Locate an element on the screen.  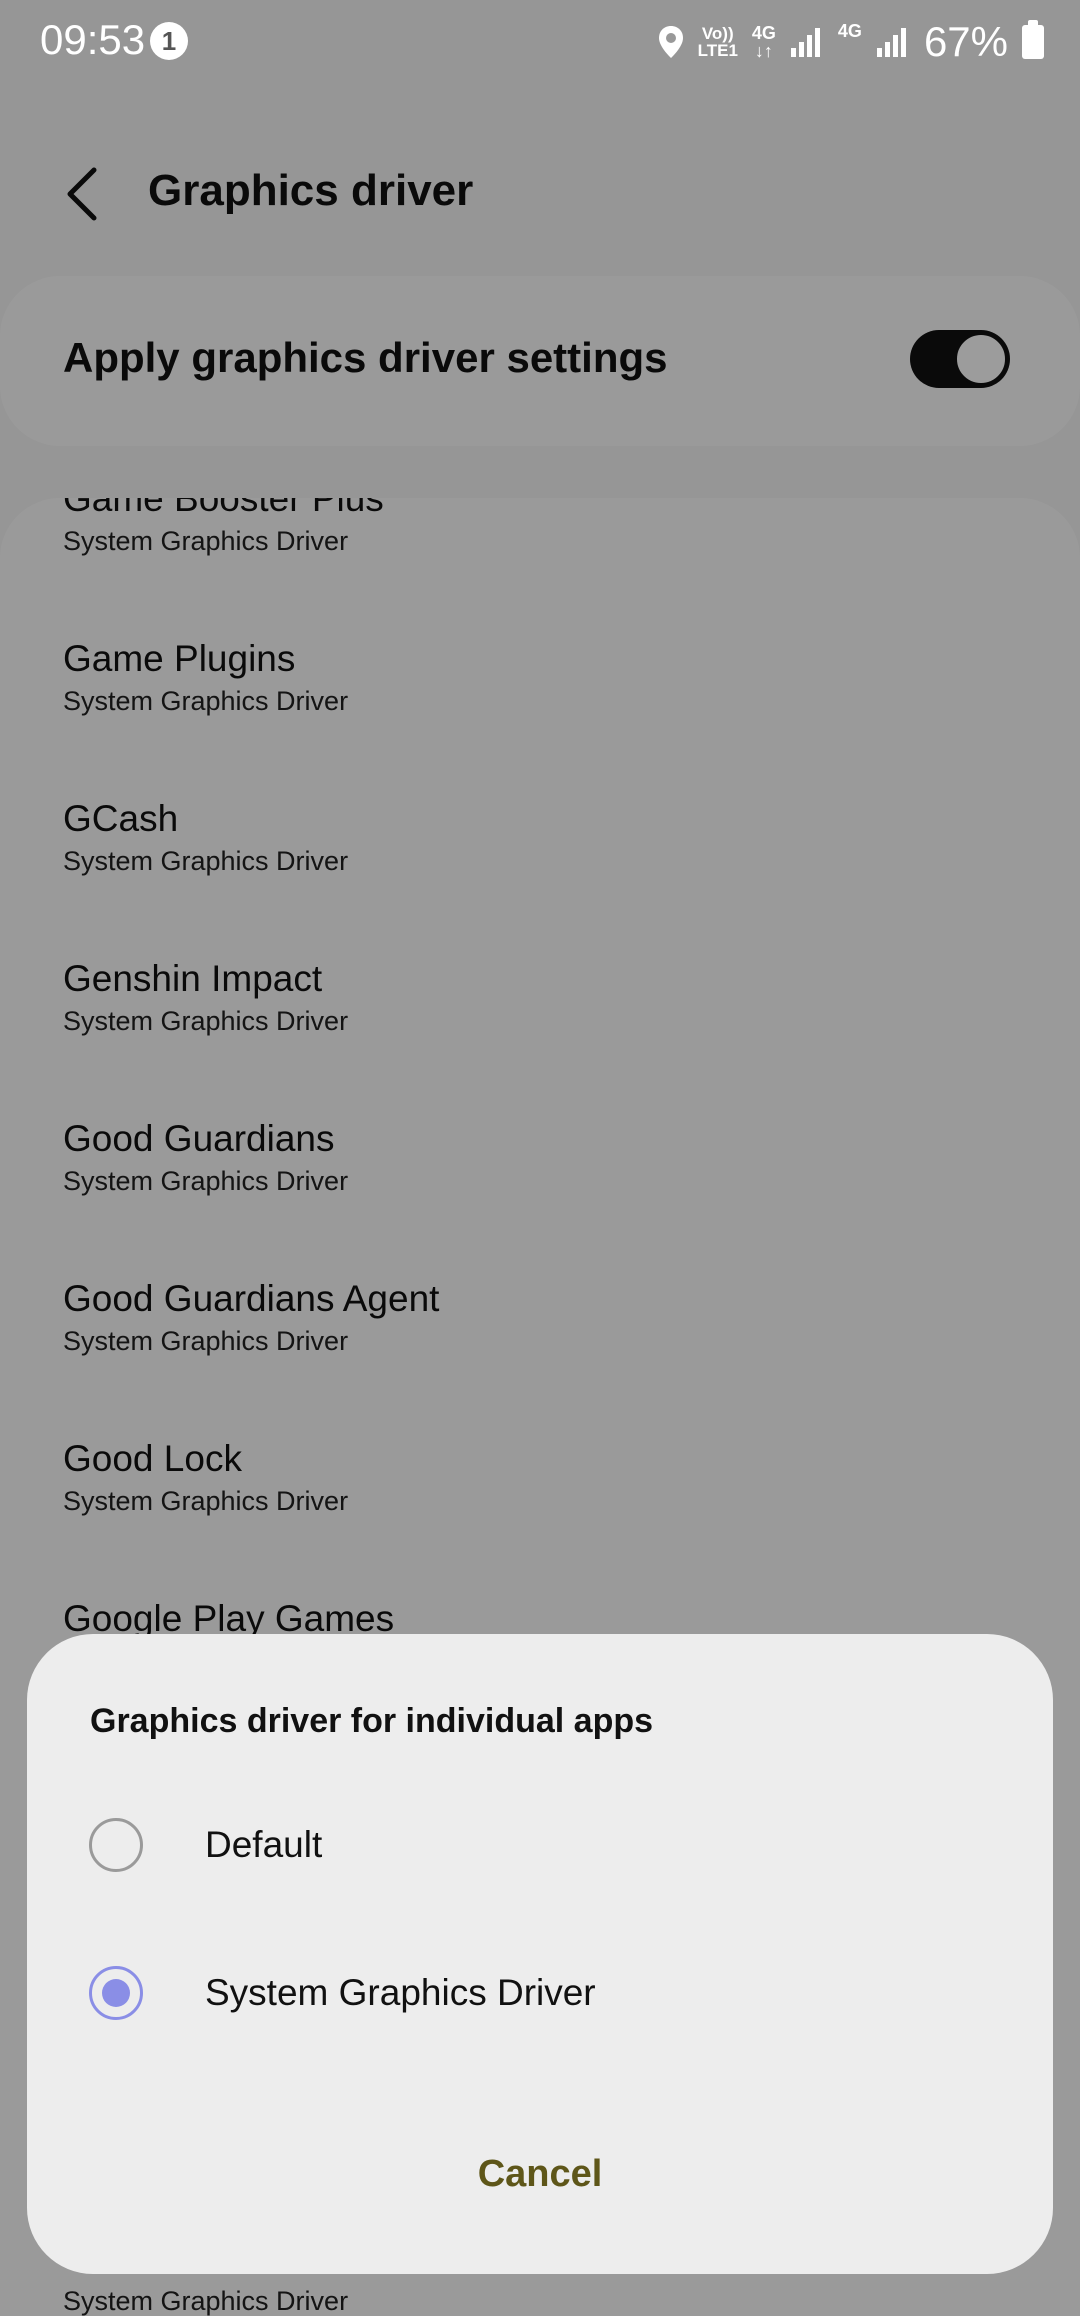
option-system-graphics-driver: System Graphics Driver is located at coordinates (540, 1994).